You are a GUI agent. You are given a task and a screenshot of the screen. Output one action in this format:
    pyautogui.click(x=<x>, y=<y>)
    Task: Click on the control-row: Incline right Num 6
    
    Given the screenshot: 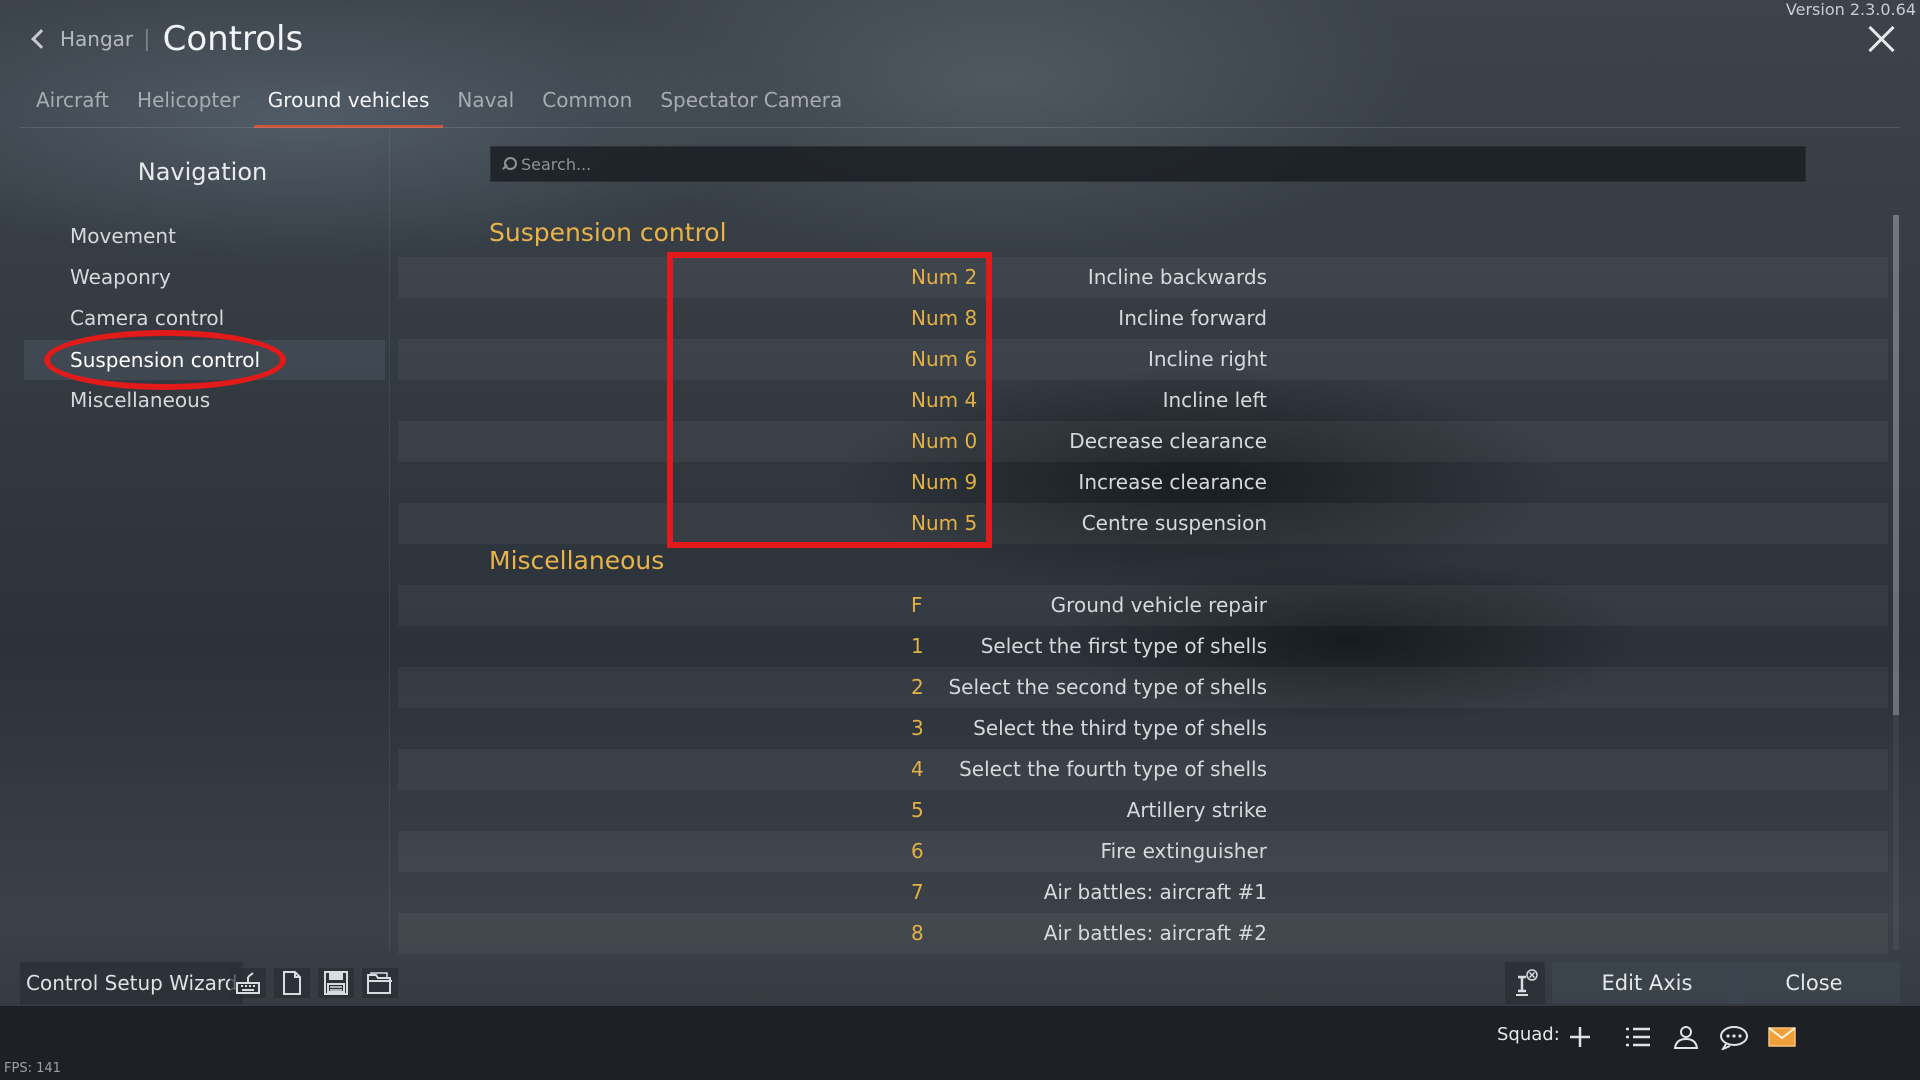 What is the action you would take?
    pyautogui.click(x=1143, y=359)
    